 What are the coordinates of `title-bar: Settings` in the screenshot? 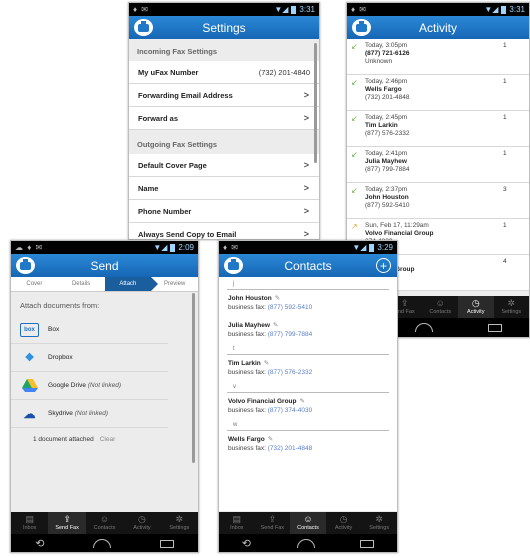 It's located at (224, 27).